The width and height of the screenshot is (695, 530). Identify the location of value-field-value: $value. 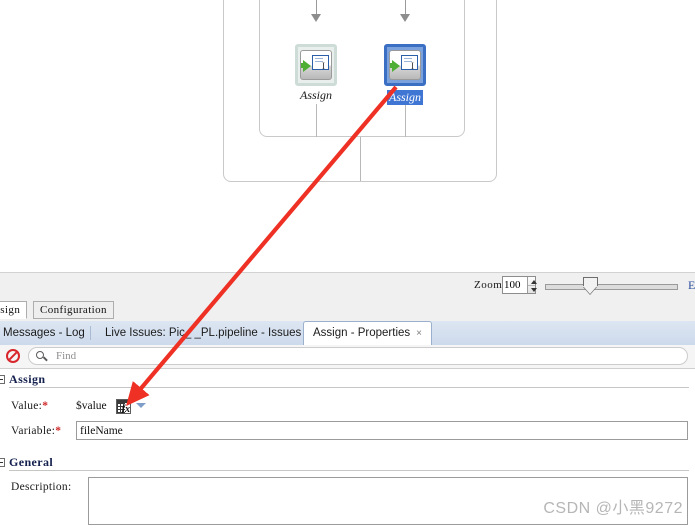
(91, 406).